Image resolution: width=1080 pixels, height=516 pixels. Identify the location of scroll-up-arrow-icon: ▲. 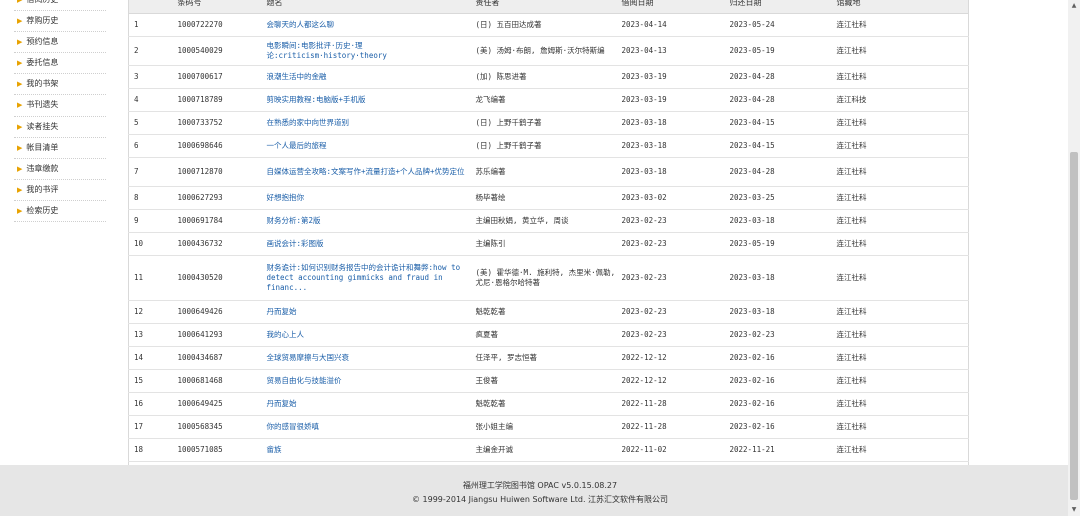
(1074, 6).